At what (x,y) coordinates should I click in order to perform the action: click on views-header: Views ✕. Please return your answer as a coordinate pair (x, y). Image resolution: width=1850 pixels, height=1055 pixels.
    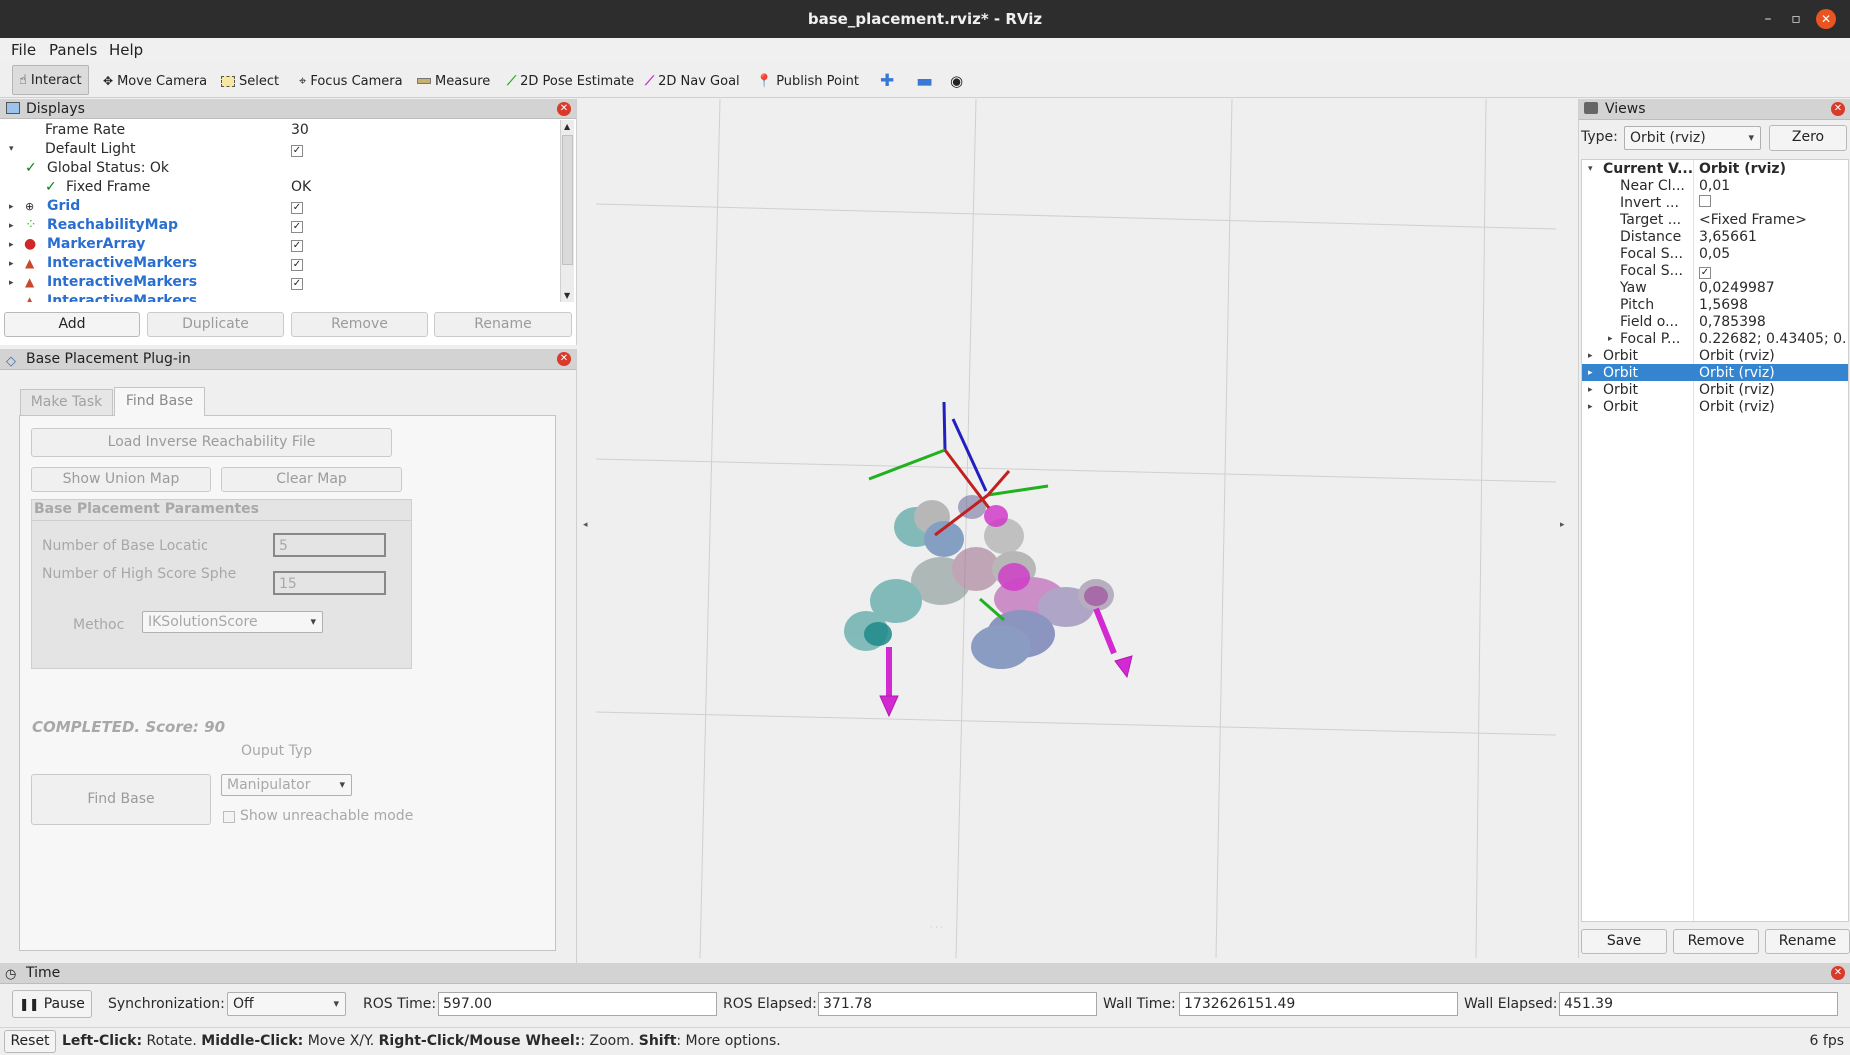
    Looking at the image, I should click on (1714, 109).